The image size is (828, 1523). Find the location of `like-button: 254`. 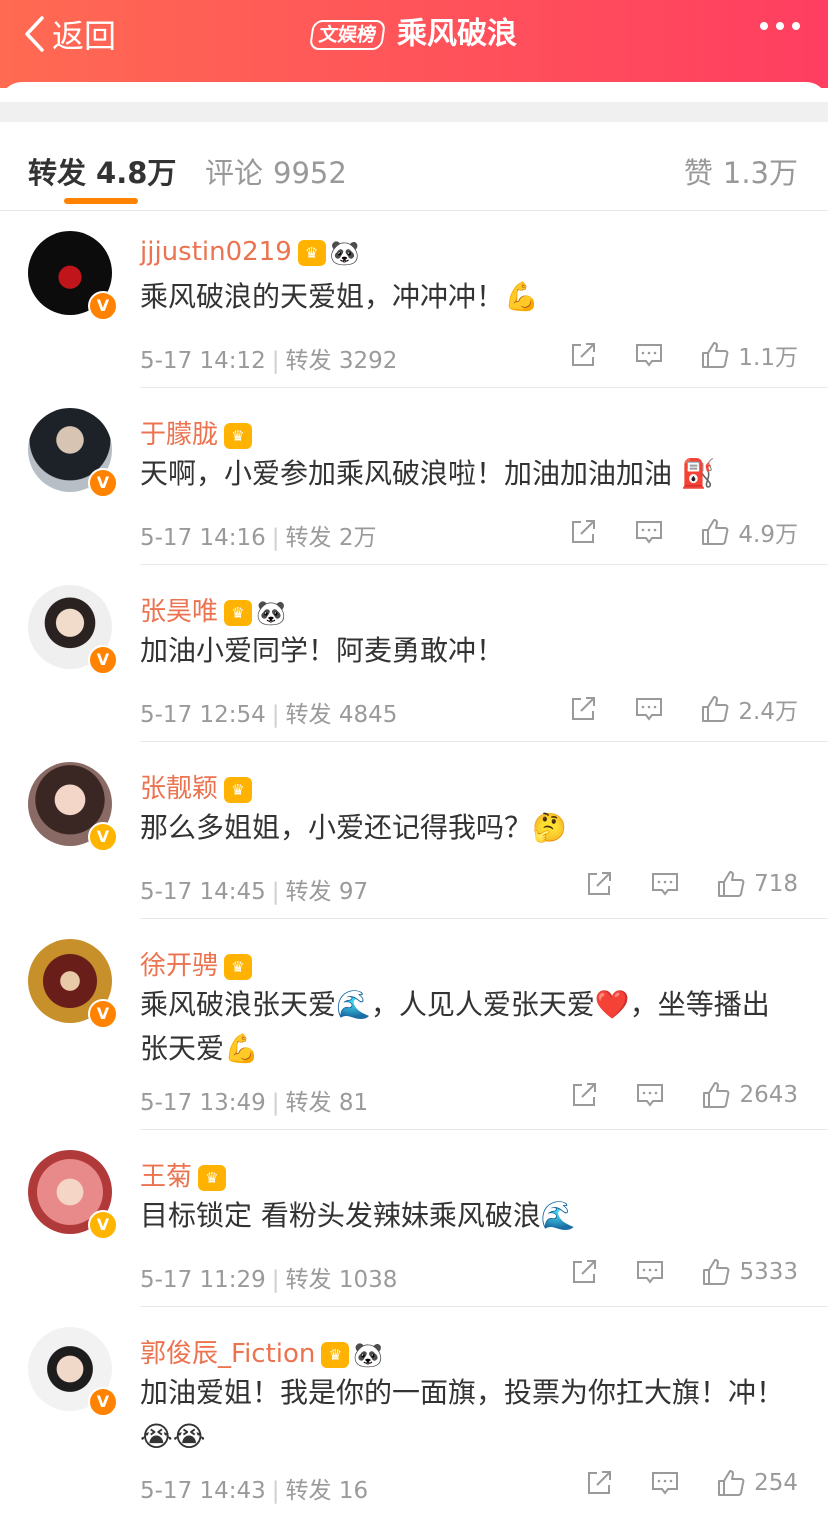

like-button: 254 is located at coordinates (757, 1483).